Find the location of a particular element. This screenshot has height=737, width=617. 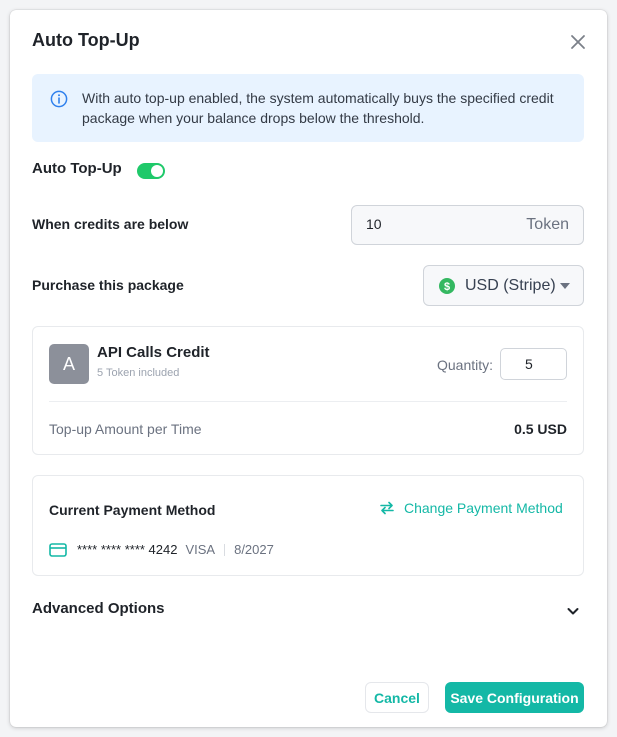

advanced-options-toggle: Advanced Options is located at coordinates (308, 612).